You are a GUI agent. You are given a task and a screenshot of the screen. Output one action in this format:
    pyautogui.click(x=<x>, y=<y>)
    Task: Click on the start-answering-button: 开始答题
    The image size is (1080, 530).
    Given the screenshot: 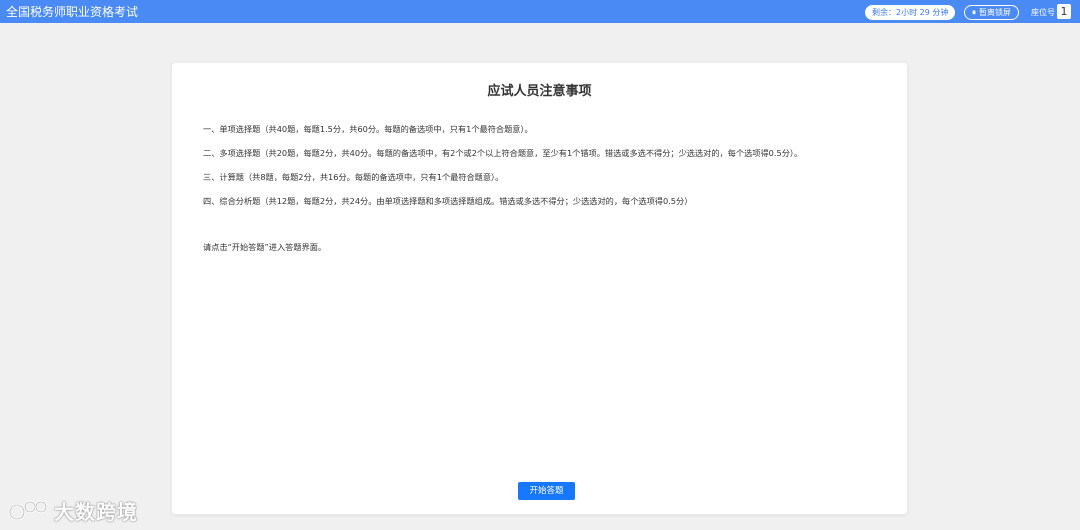 What is the action you would take?
    pyautogui.click(x=546, y=491)
    